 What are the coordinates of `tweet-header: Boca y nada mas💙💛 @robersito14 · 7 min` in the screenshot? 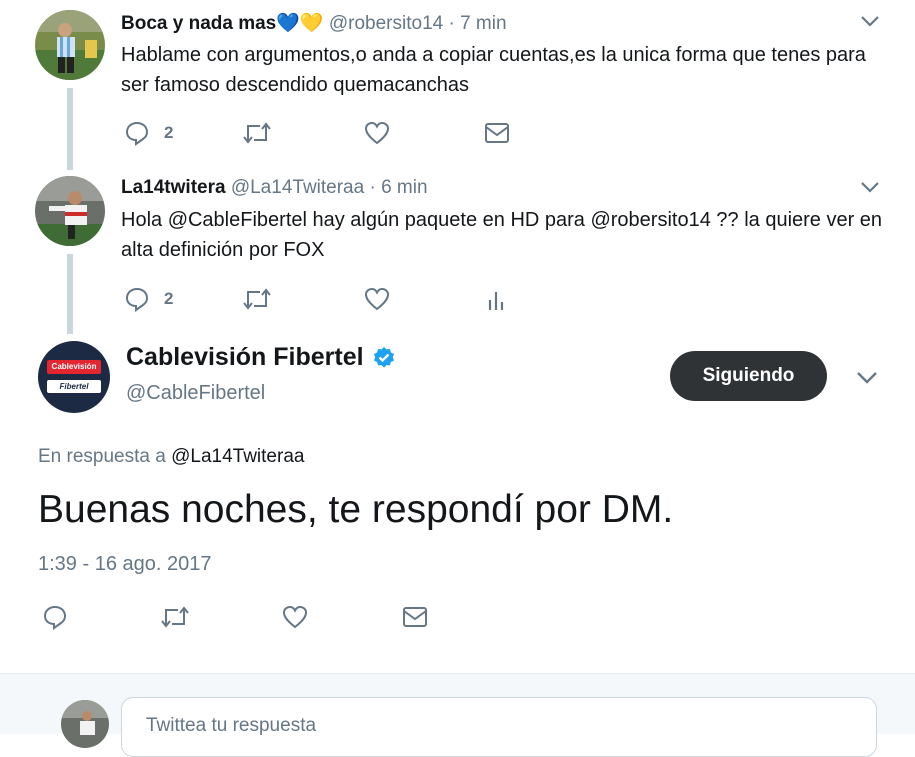 It's located at (314, 23).